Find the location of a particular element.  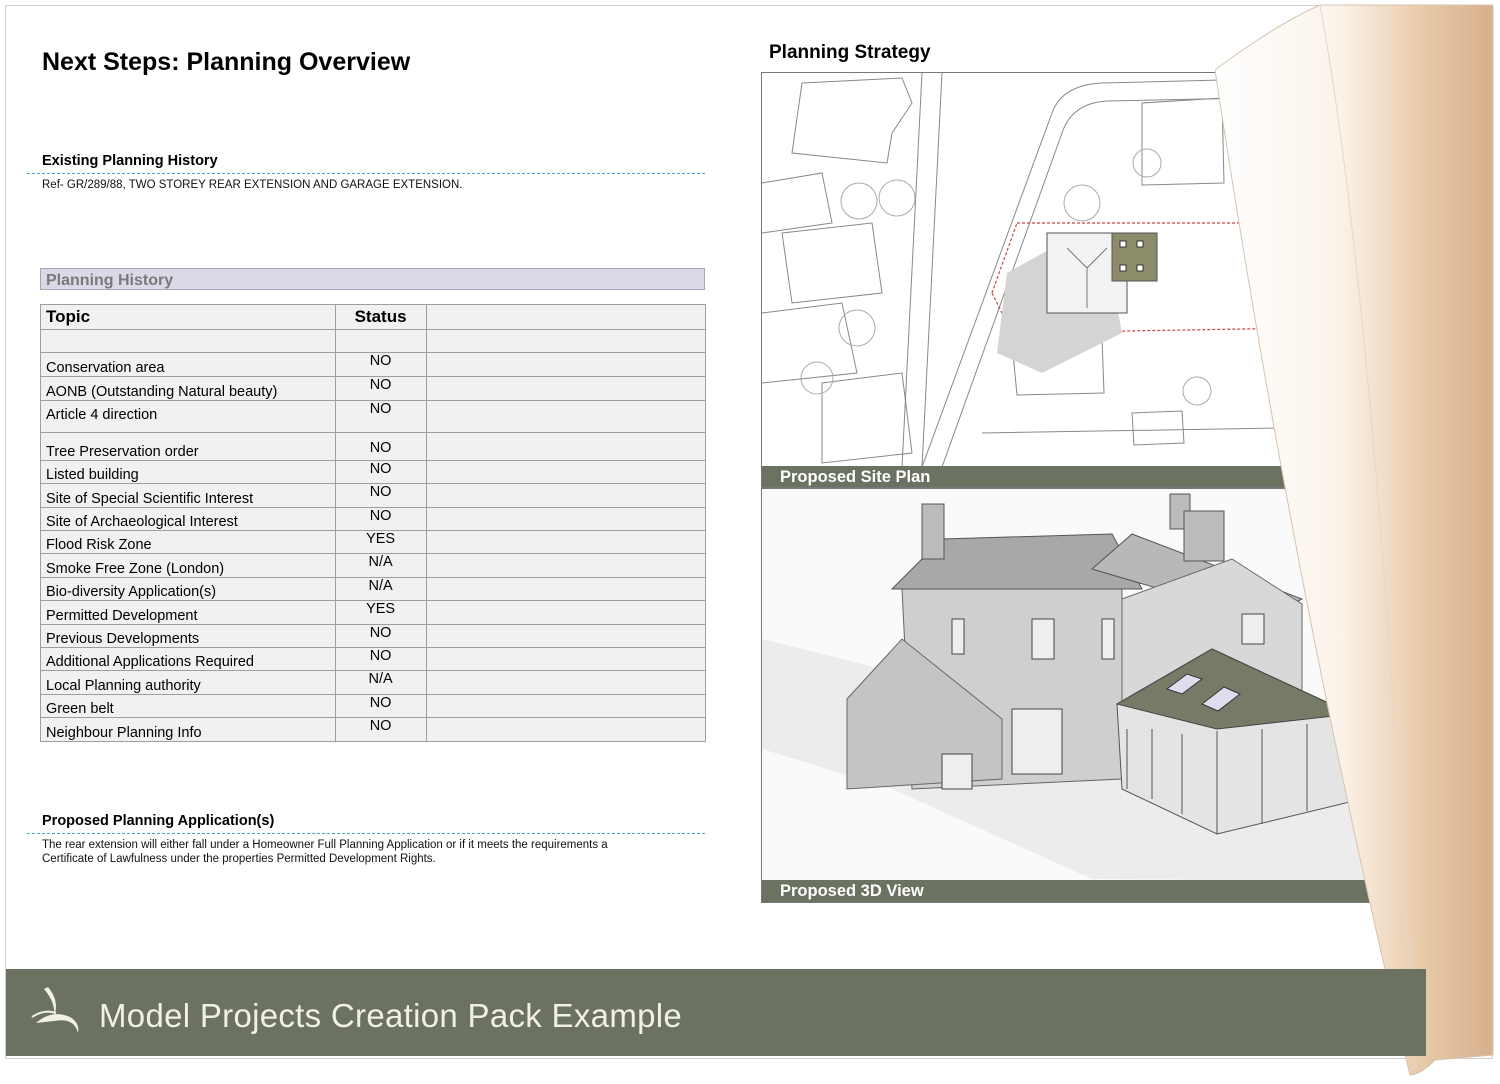

row-topic: Site of Special Scientific Interest is located at coordinates (188, 495).